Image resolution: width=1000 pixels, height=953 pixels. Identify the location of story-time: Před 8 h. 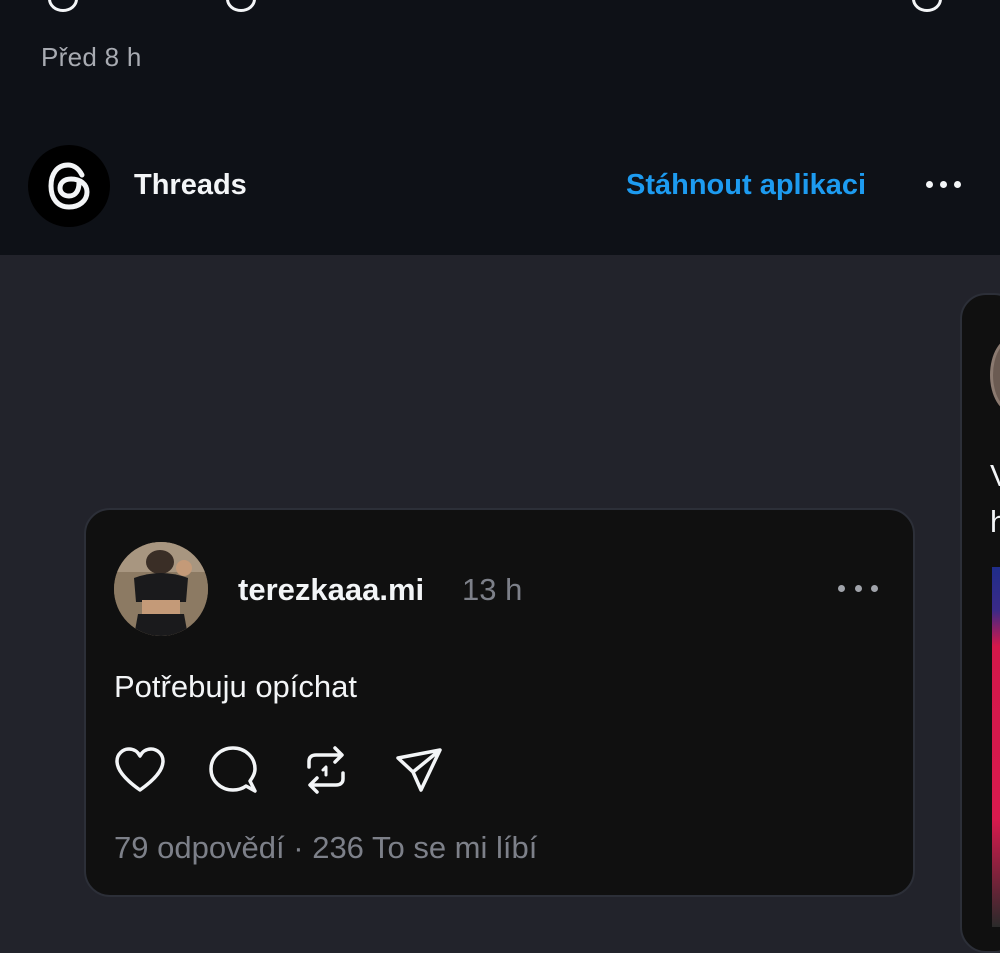
(91, 57).